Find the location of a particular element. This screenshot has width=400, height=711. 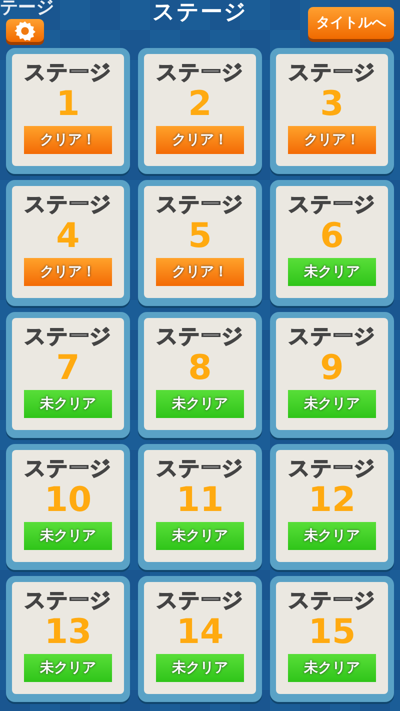

stage-number: 14 is located at coordinates (200, 632).